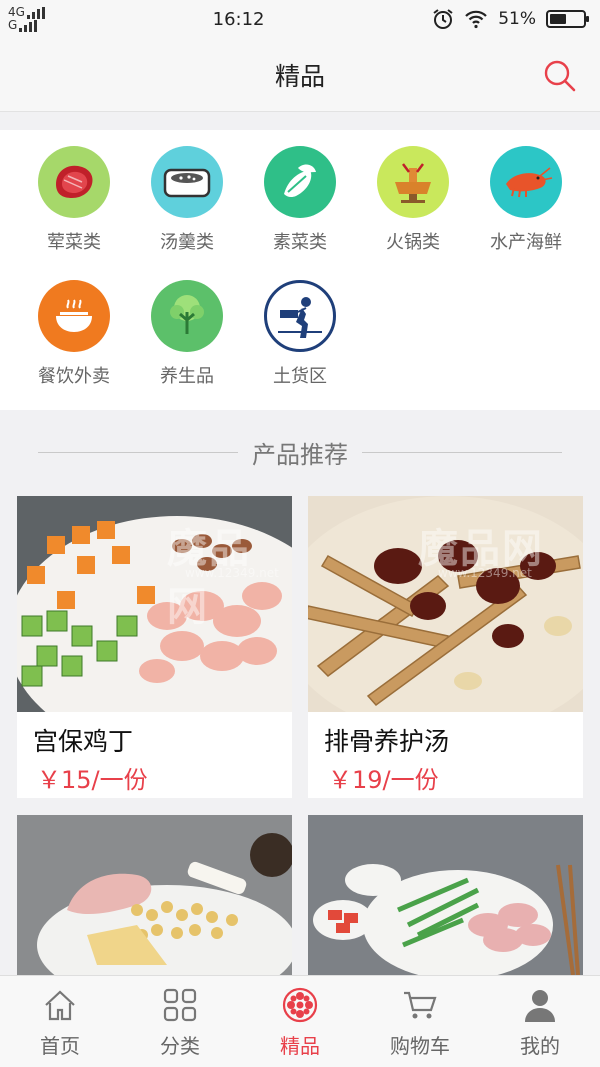 This screenshot has height=1067, width=600. Describe the element at coordinates (300, 376) in the screenshot. I see `category-label: 土货区` at that location.